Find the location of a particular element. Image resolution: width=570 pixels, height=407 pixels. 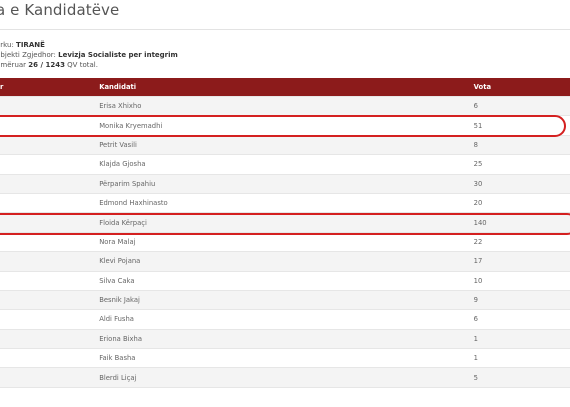

header-votes: Vota is located at coordinates (519, 87).